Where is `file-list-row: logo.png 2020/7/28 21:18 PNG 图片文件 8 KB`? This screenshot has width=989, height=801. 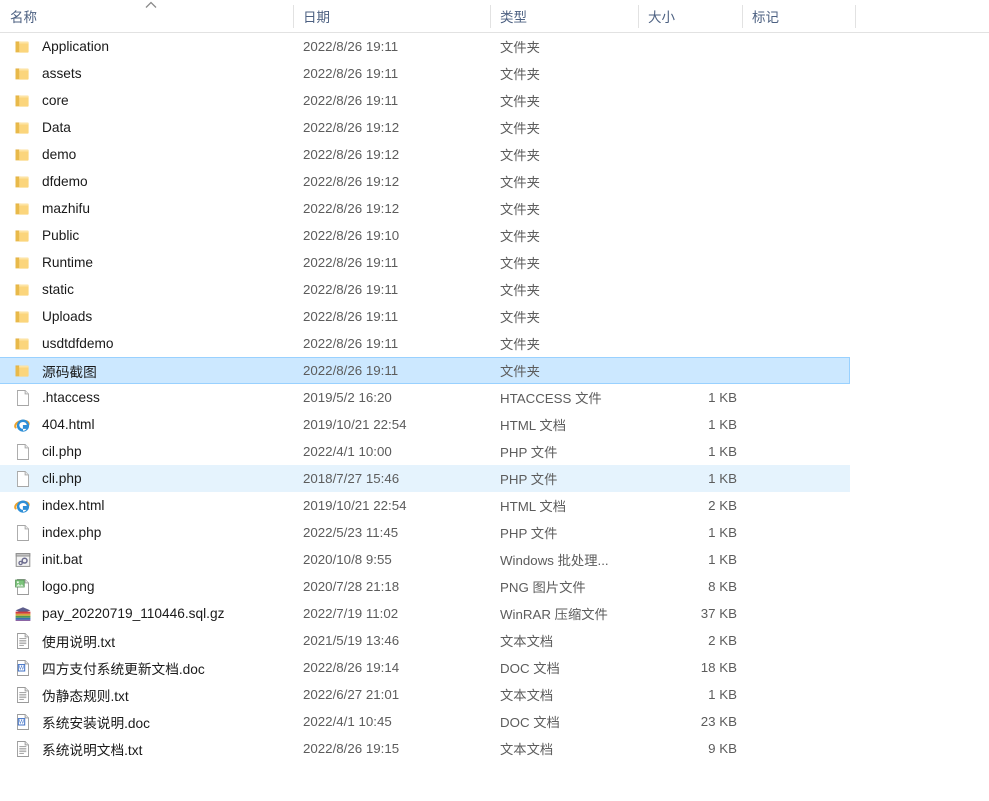
file-list-row: logo.png 2020/7/28 21:18 PNG 图片文件 8 KB is located at coordinates (425, 586).